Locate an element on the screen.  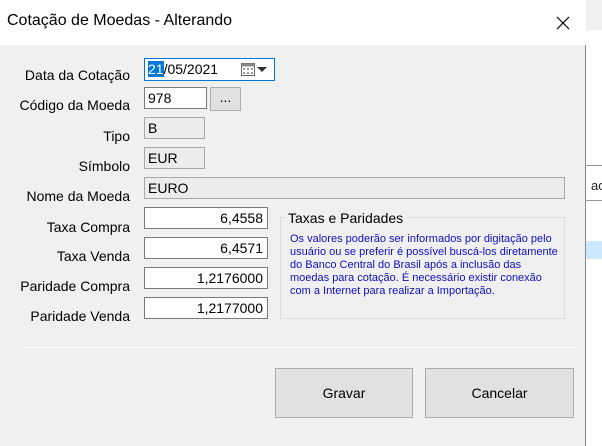
label-simbolo: Símbolo is located at coordinates (104, 166).